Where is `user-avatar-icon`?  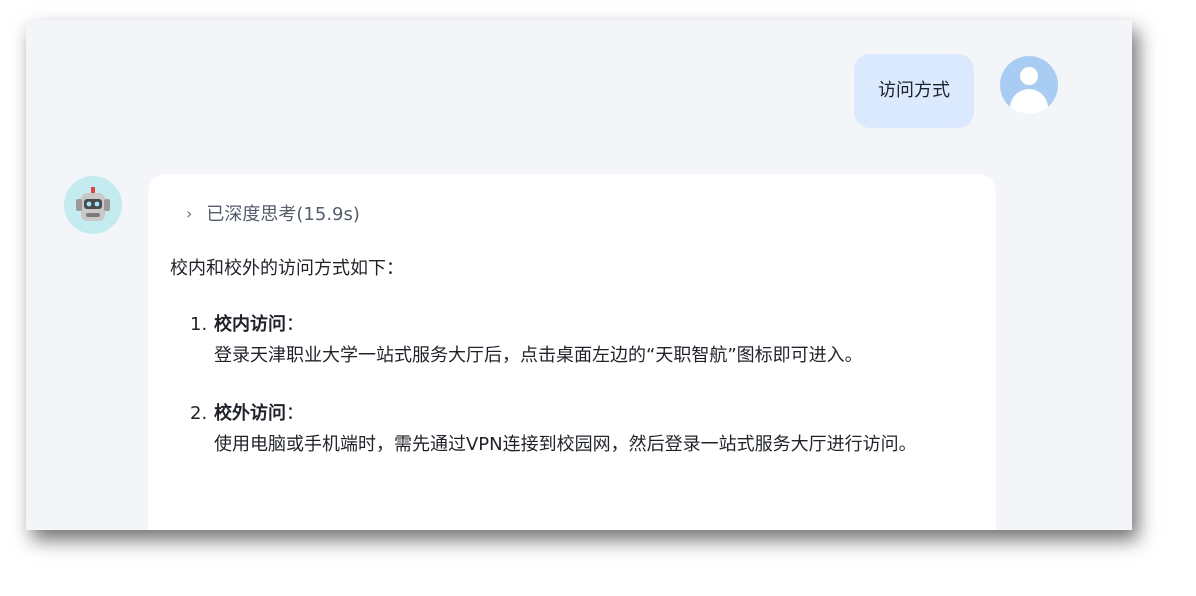
user-avatar-icon is located at coordinates (1029, 85).